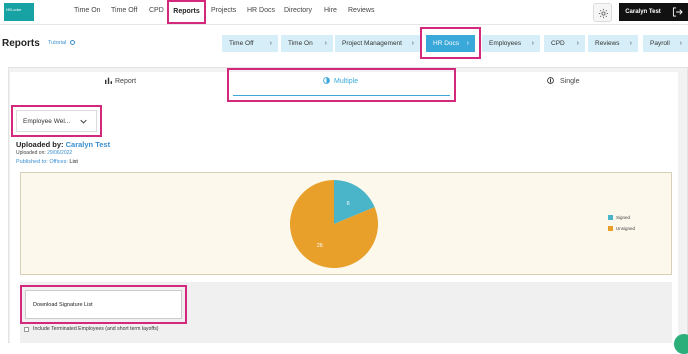  I want to click on pie-chart: 6 26, so click(333, 224).